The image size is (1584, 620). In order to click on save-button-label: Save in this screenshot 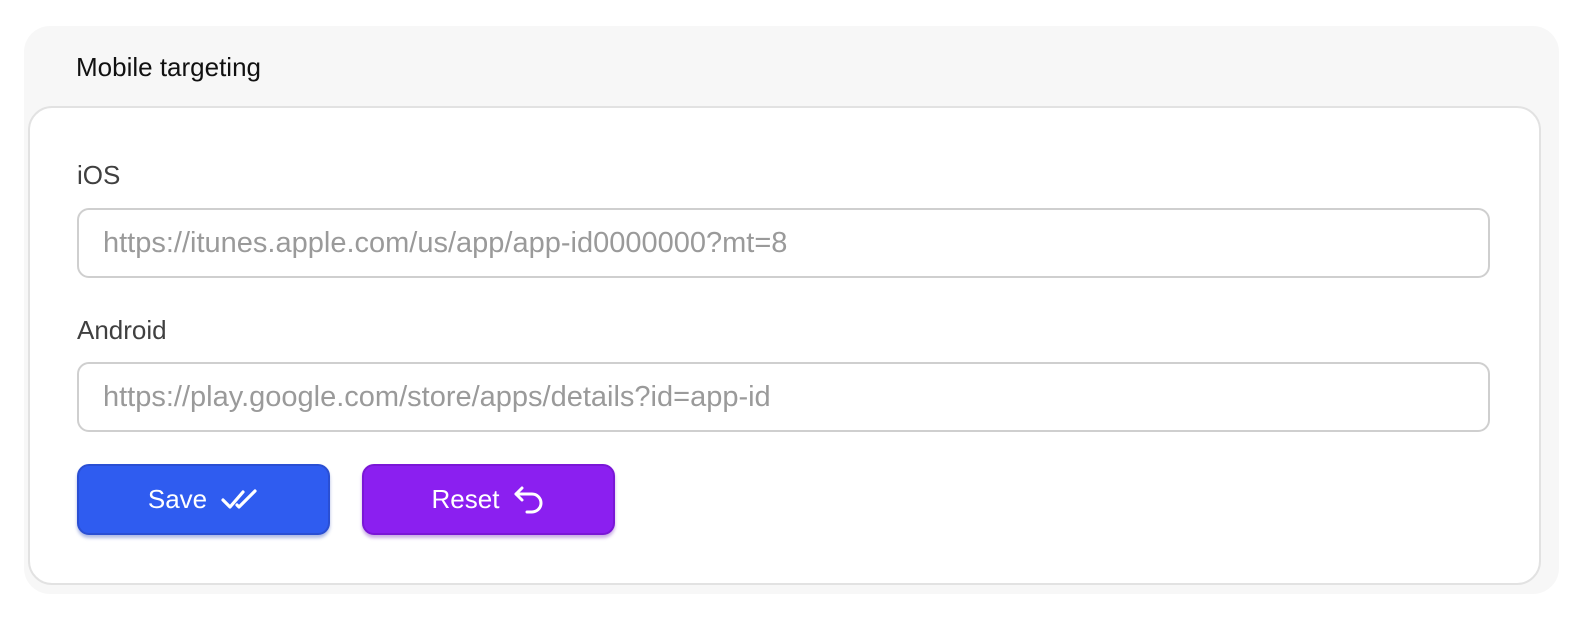, I will do `click(177, 499)`.